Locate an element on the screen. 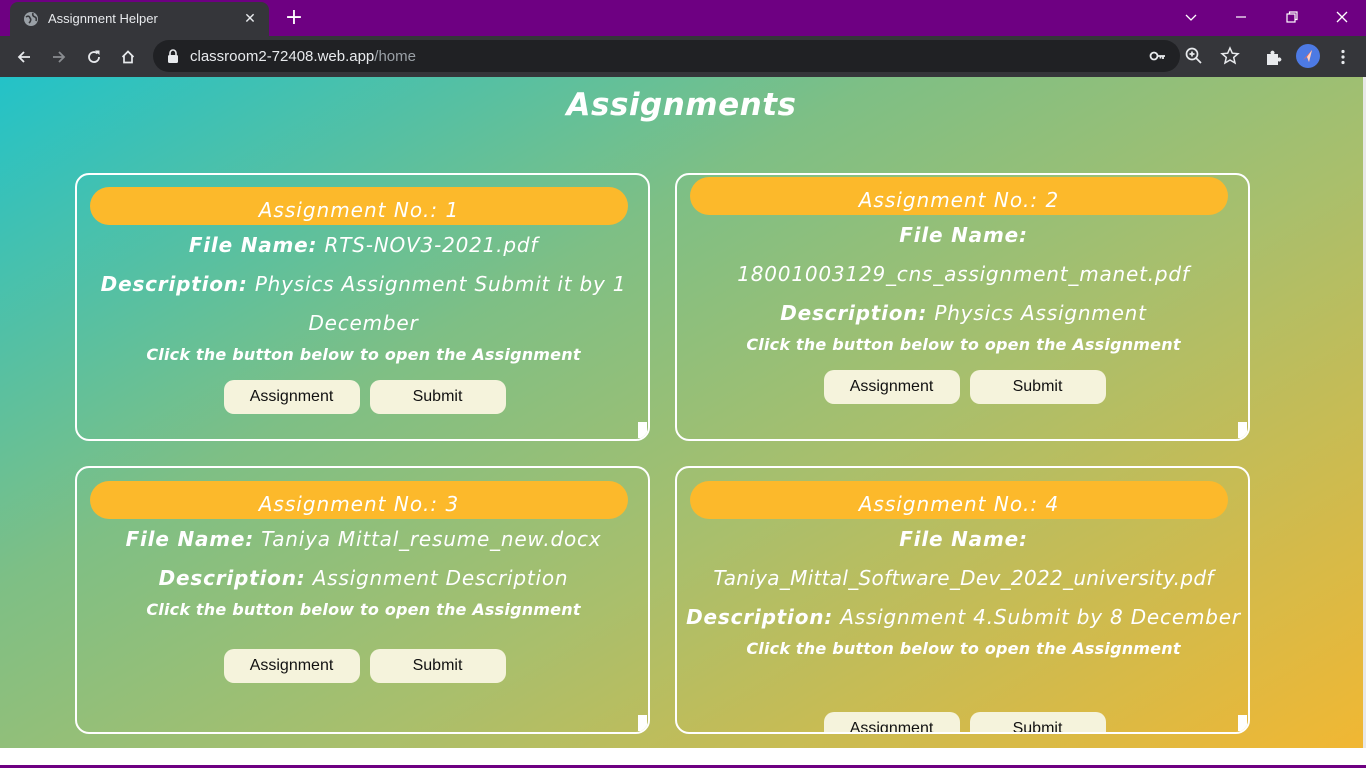 The width and height of the screenshot is (1366, 768). menu-kebab-icon is located at coordinates (1343, 57).